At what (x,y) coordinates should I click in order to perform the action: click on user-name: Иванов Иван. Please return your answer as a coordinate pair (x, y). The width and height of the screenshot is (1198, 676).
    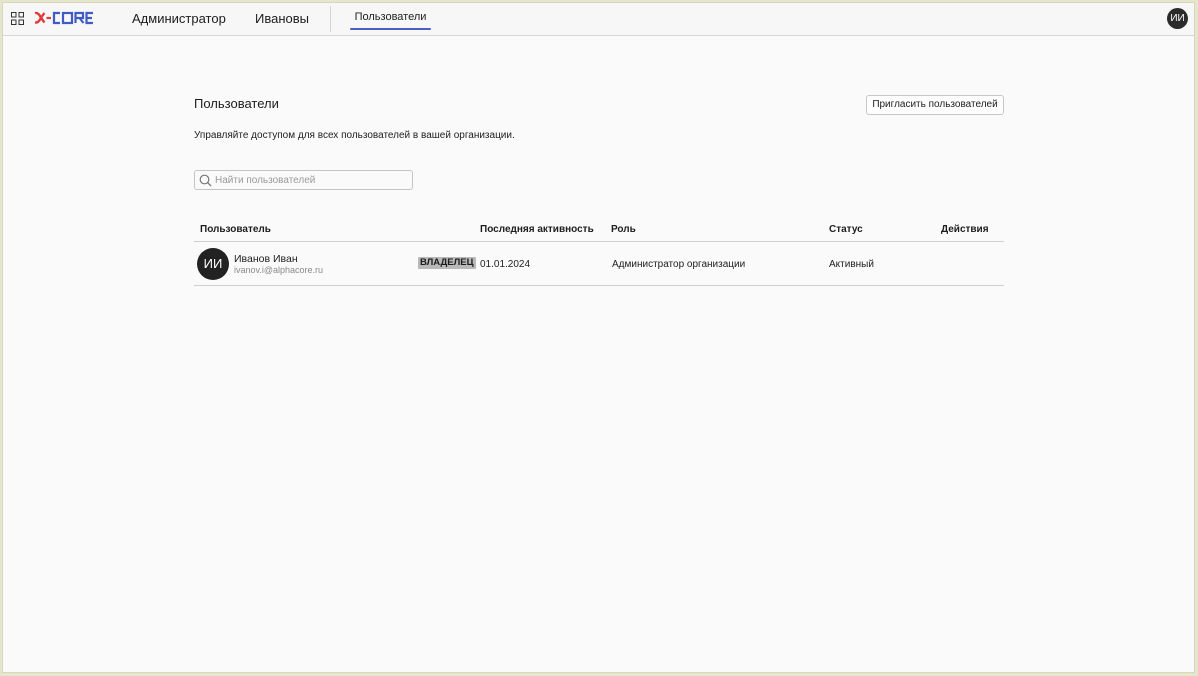
    Looking at the image, I should click on (266, 259).